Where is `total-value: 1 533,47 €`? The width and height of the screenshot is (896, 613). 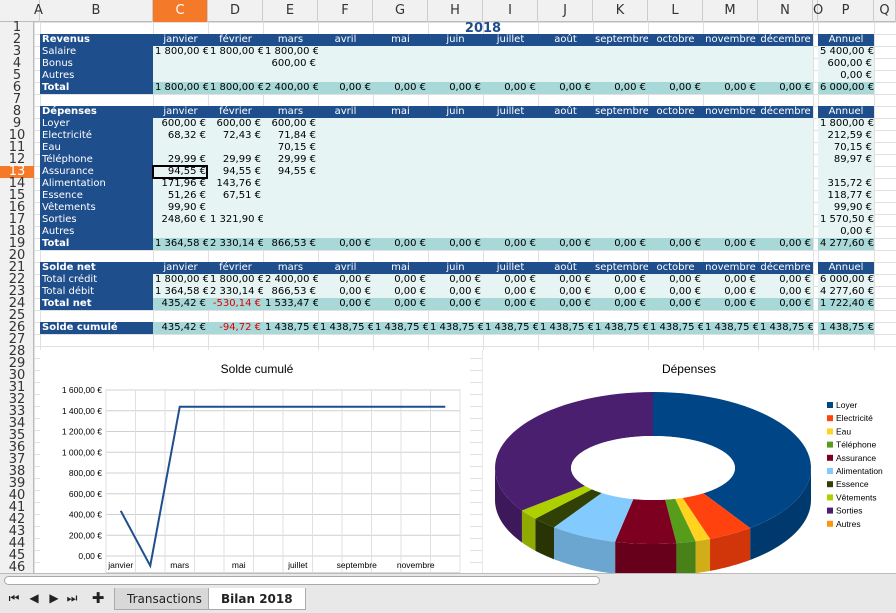
total-value: 1 533,47 € is located at coordinates (290, 304).